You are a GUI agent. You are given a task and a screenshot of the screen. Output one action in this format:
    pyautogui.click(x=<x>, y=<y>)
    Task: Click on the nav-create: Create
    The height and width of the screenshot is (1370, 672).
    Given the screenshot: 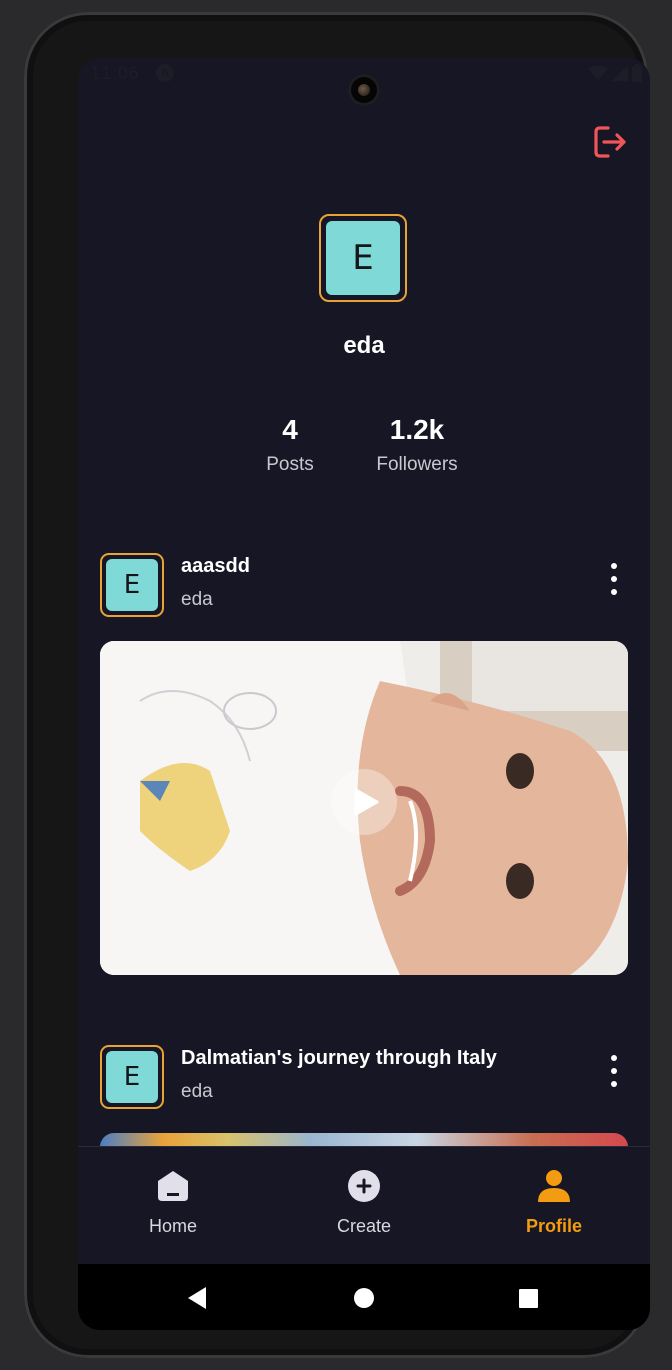 What is the action you would take?
    pyautogui.click(x=364, y=1203)
    